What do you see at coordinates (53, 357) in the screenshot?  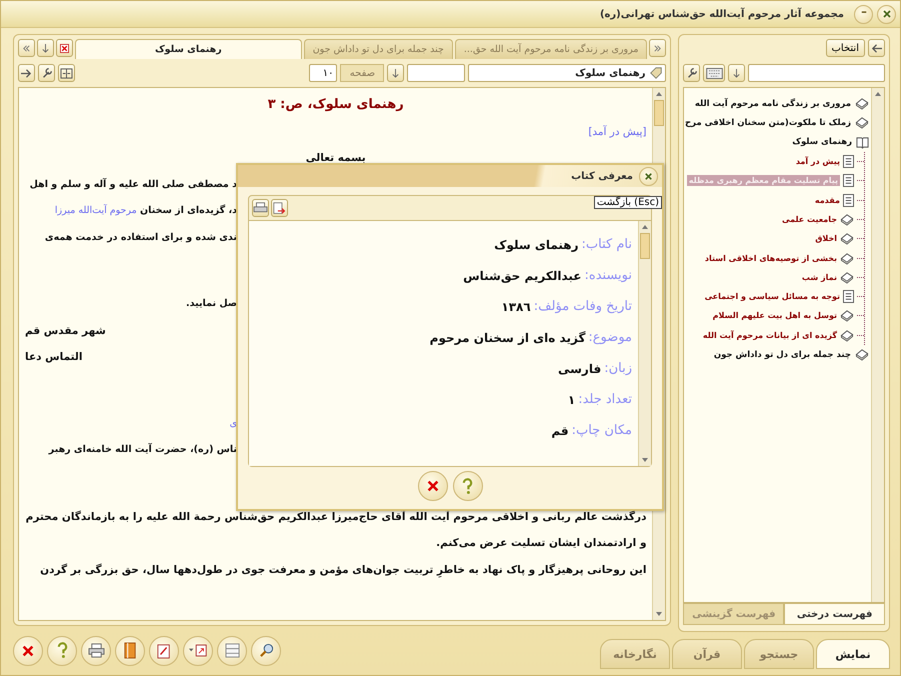 I see `text-line: التماس دعا` at bounding box center [53, 357].